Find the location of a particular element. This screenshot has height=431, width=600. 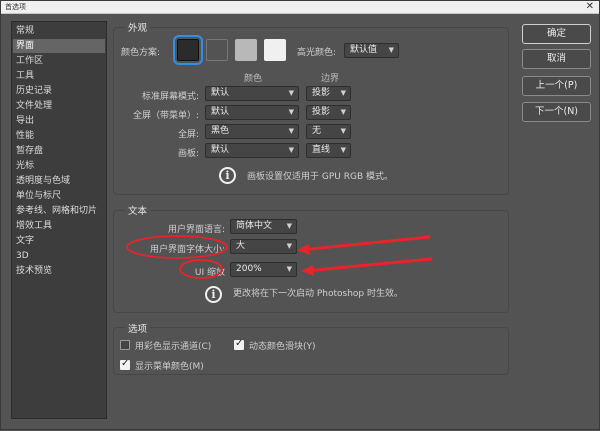

show-channels-color-checkbox is located at coordinates (125, 345).